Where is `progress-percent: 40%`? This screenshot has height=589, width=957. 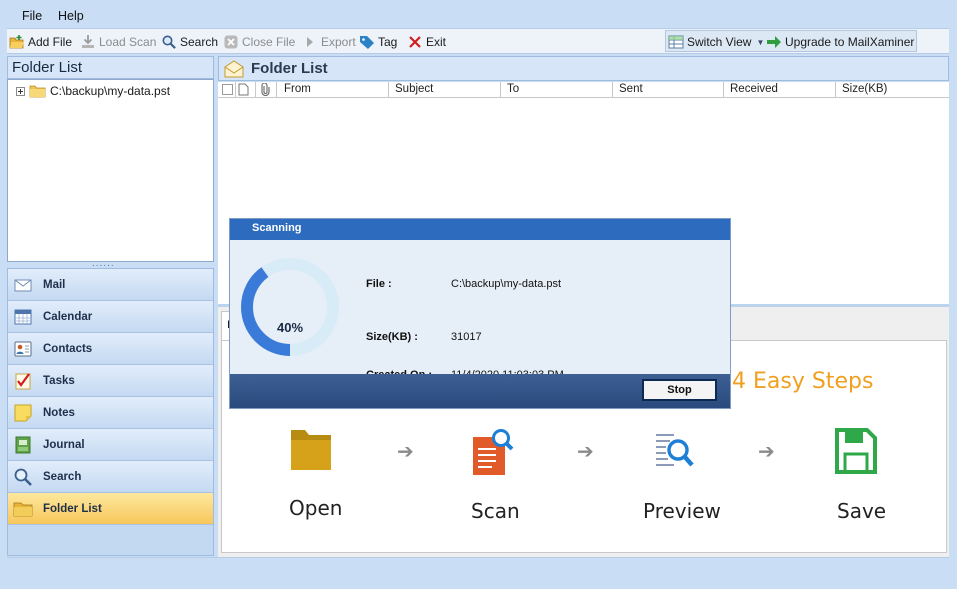 progress-percent: 40% is located at coordinates (290, 327).